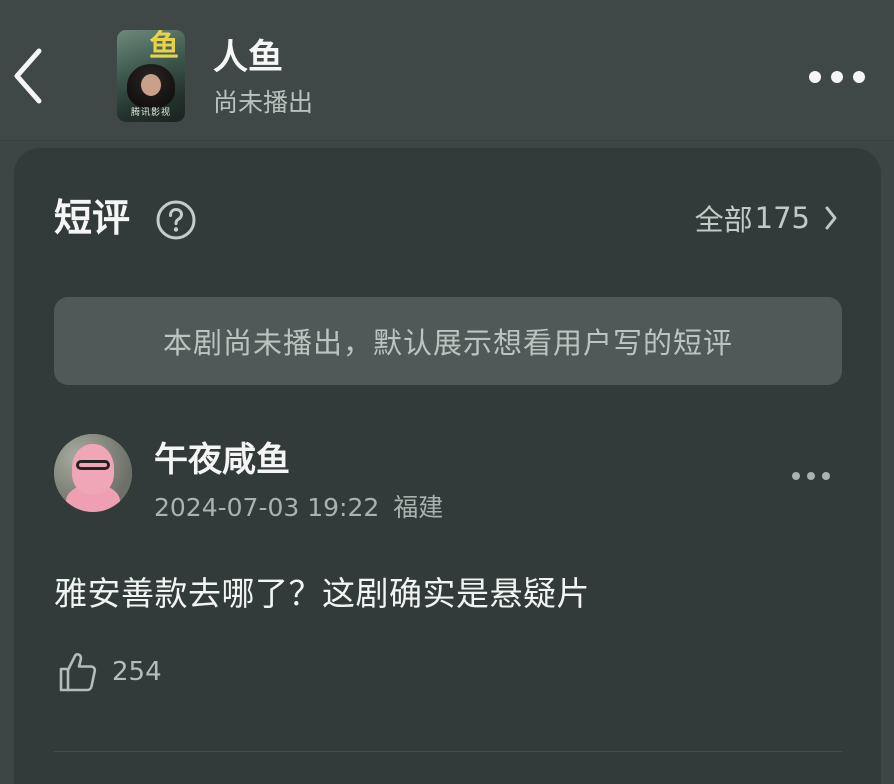 The image size is (894, 784). What do you see at coordinates (222, 460) in the screenshot?
I see `username: 午夜咸鱼` at bounding box center [222, 460].